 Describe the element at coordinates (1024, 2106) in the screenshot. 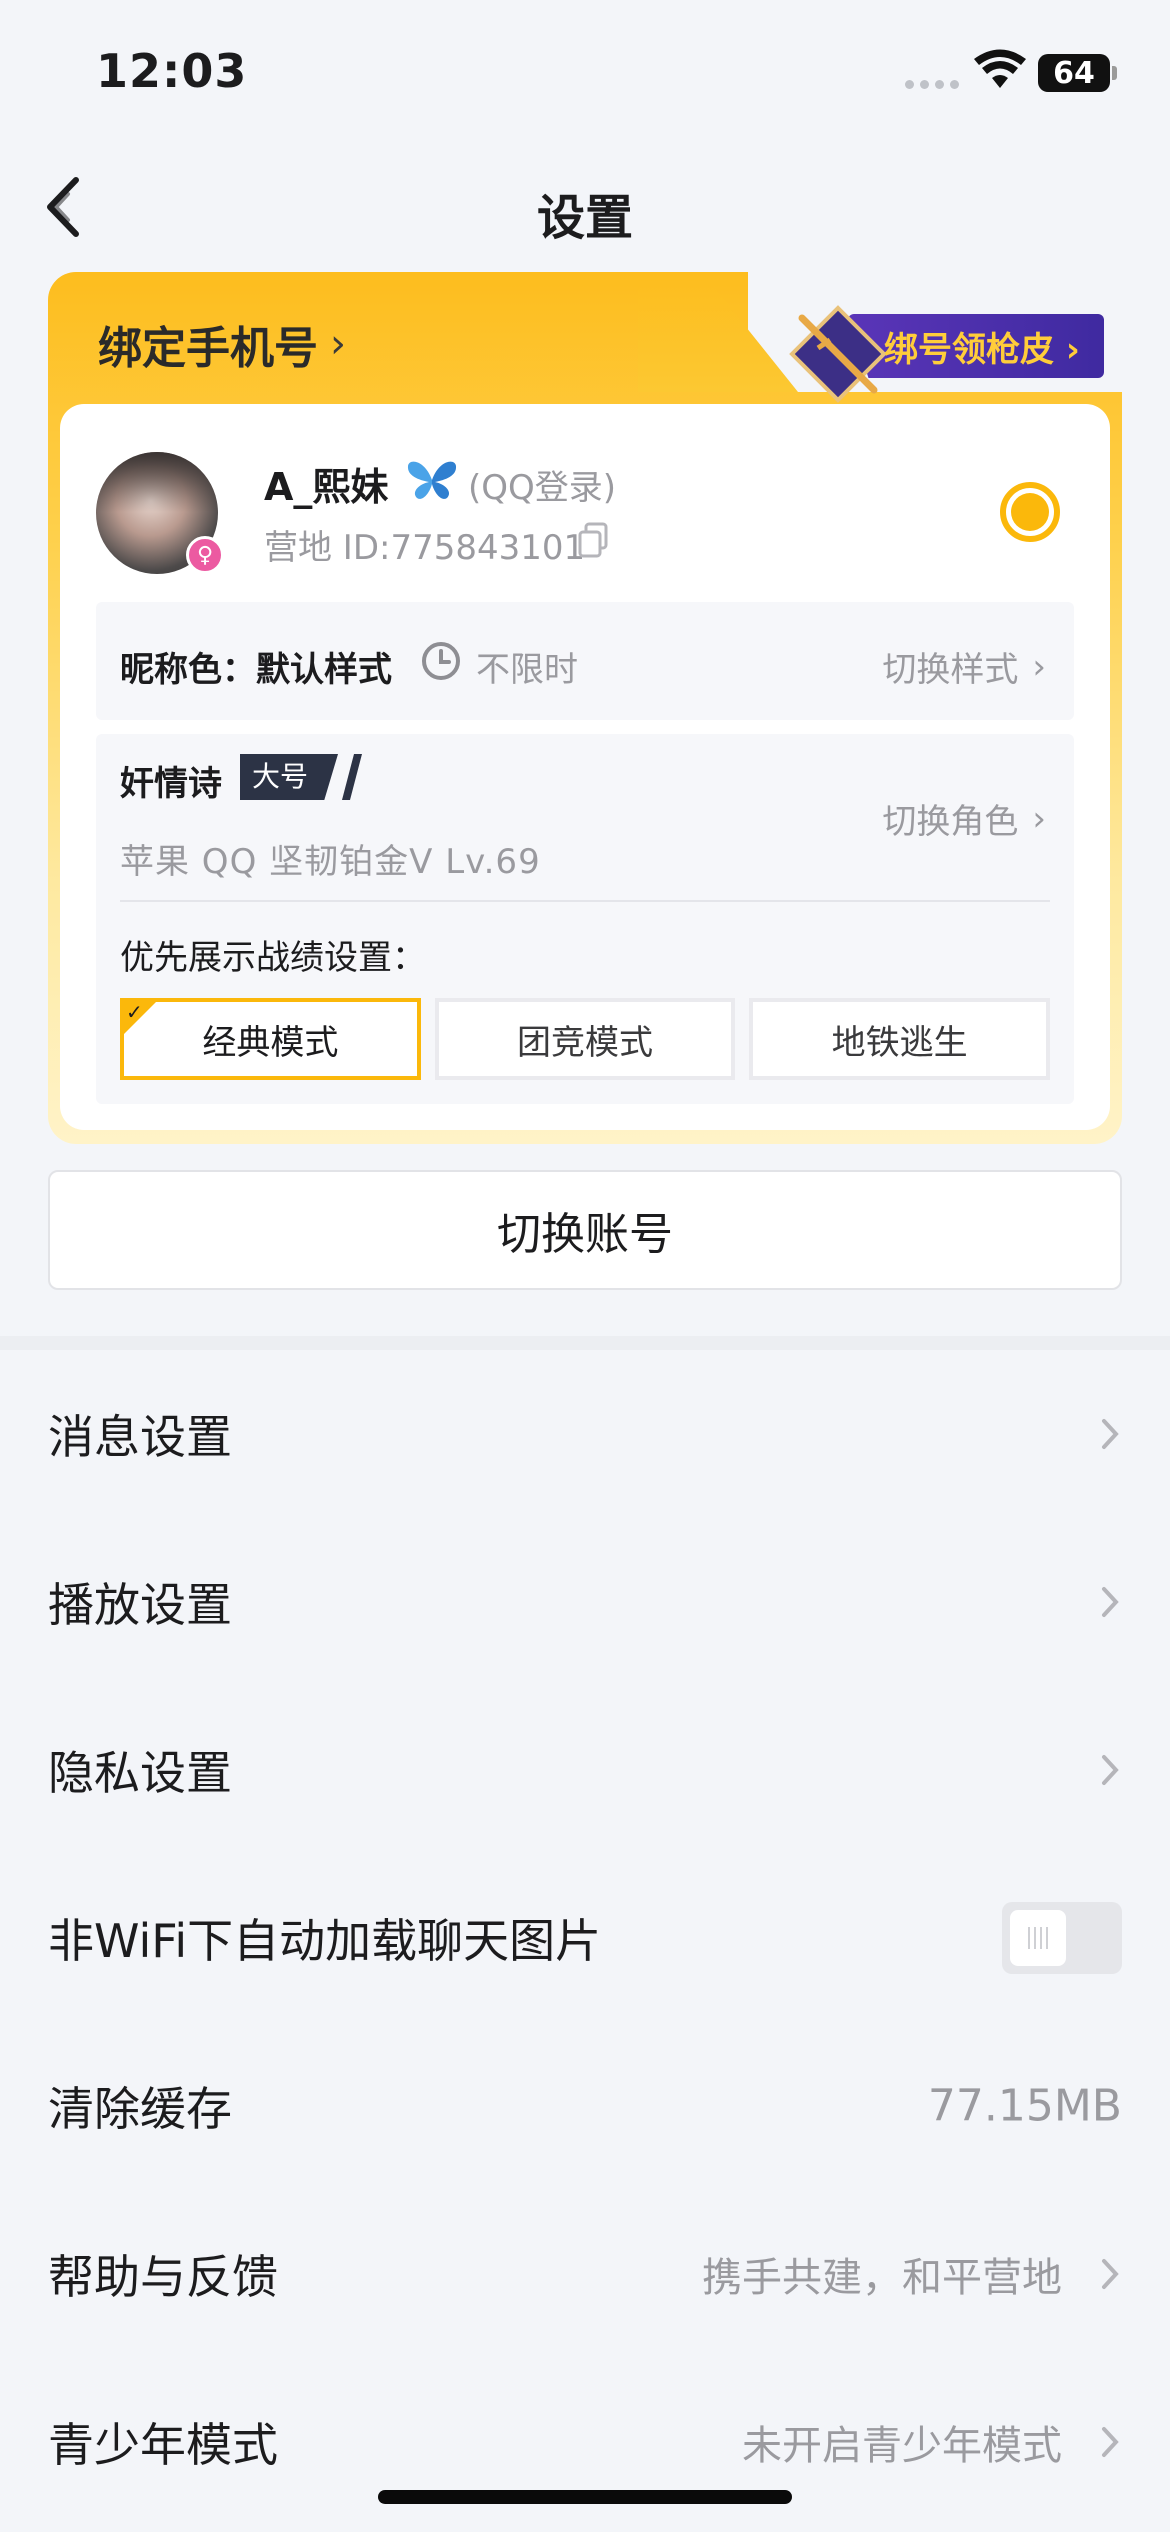

I see `cache-size: 77.15MB` at that location.